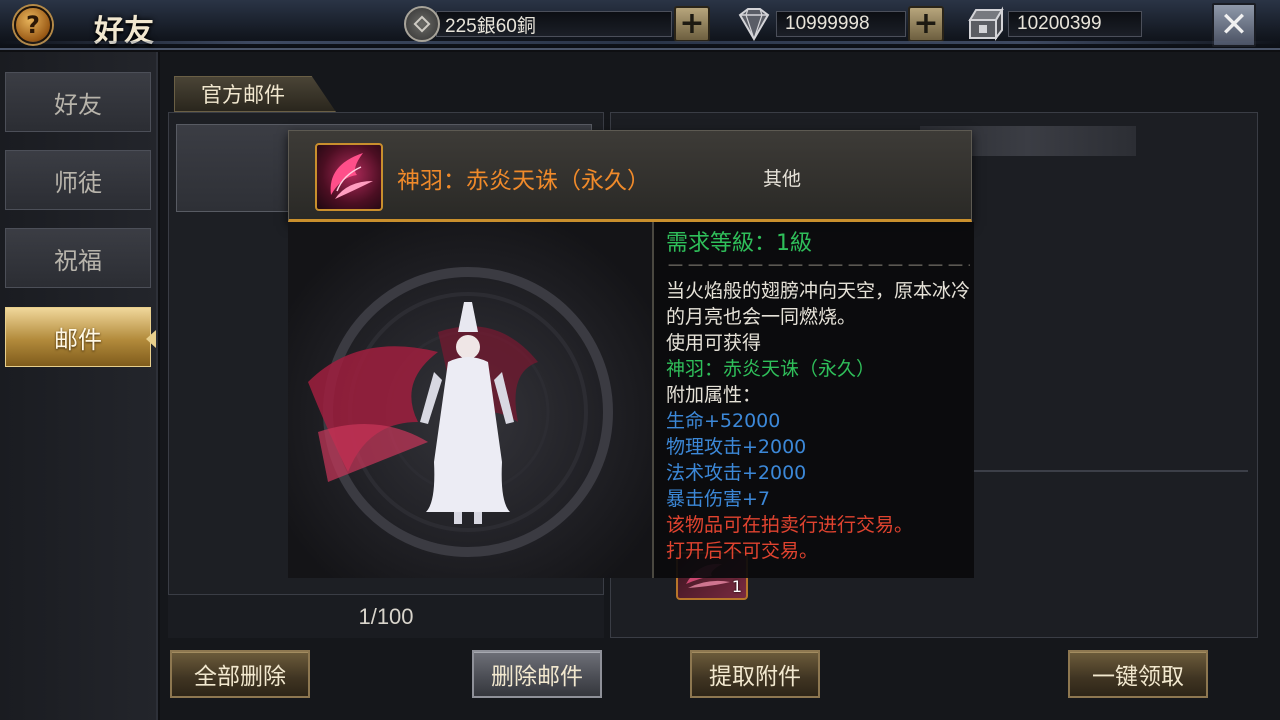 The image size is (1280, 720). Describe the element at coordinates (755, 674) in the screenshot. I see `take-attachment-button: 提取附件` at that location.